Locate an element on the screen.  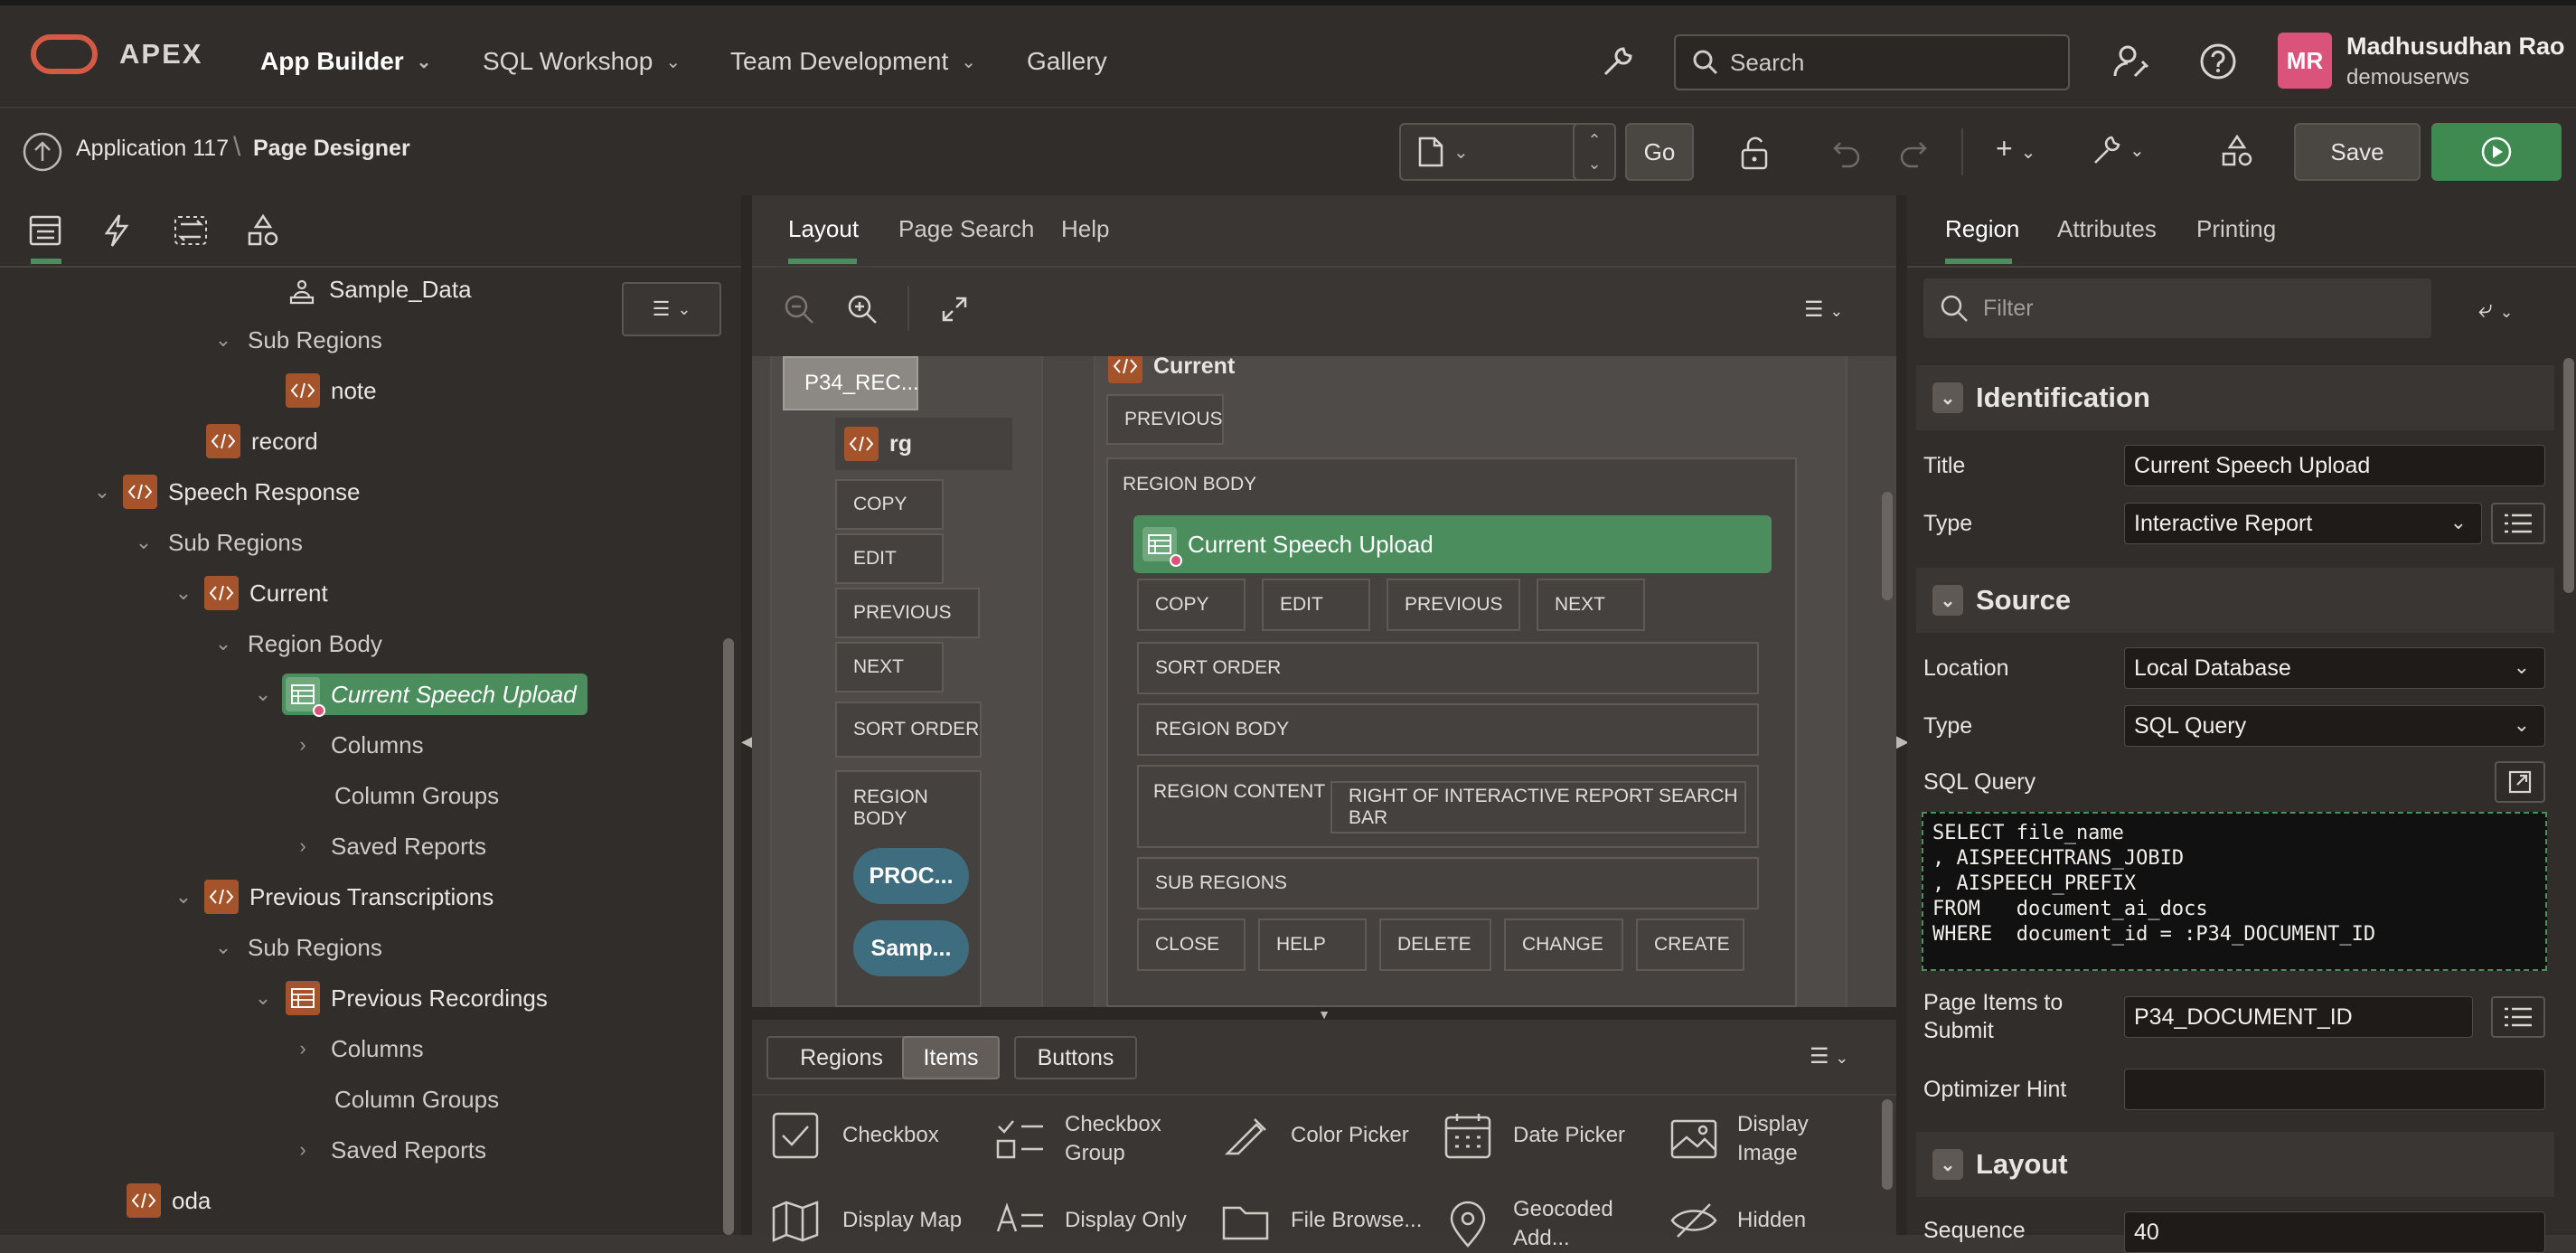
page-number-stepper: ⌃ ⌄ is located at coordinates (1594, 152).